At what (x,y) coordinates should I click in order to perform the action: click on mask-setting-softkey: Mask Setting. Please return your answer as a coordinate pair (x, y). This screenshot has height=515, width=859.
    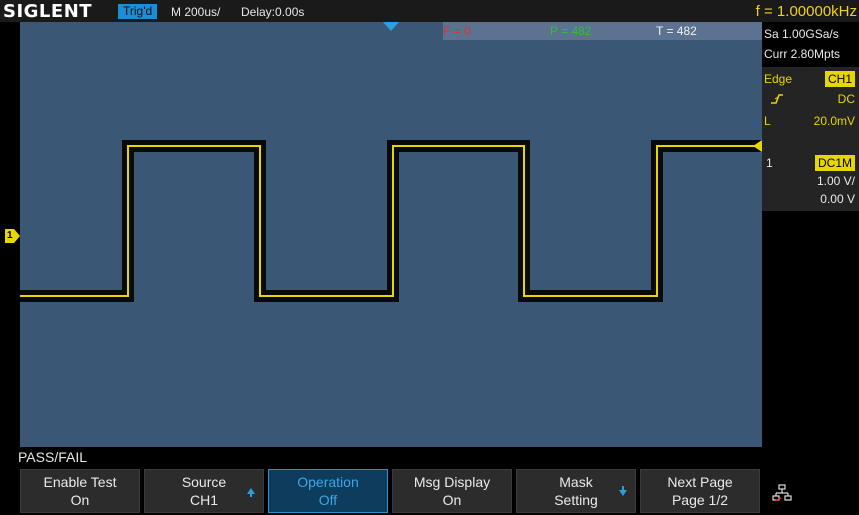
    Looking at the image, I should click on (576, 491).